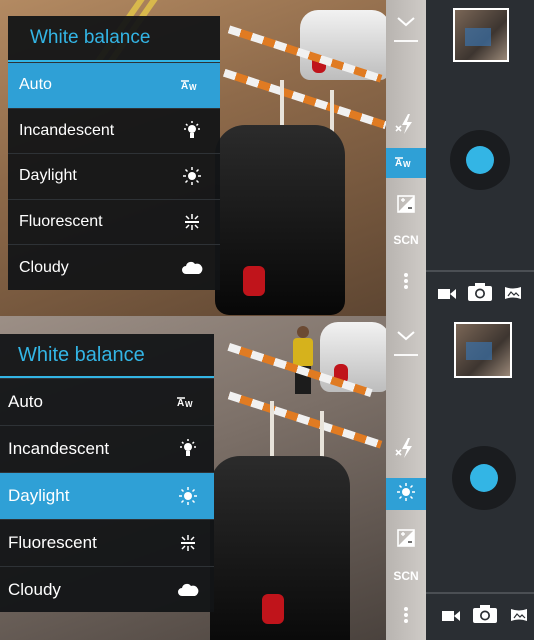 This screenshot has width=534, height=640. Describe the element at coordinates (272, 431) in the screenshot. I see `fence-post` at that location.